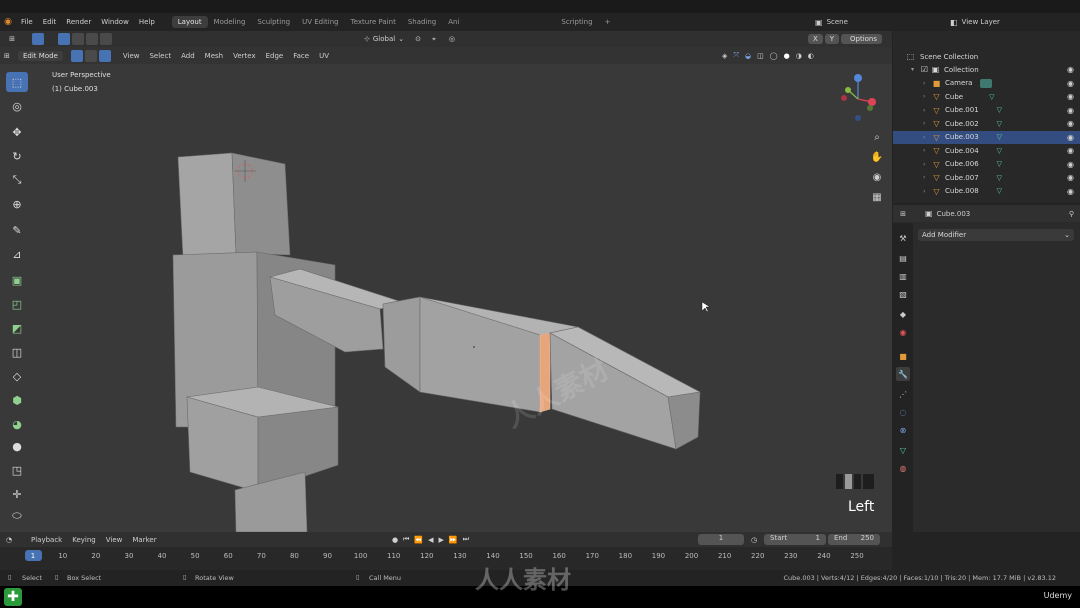 The image size is (1080, 608). Describe the element at coordinates (17, 82) in the screenshot. I see `select-tool-icon: ⬚` at that location.